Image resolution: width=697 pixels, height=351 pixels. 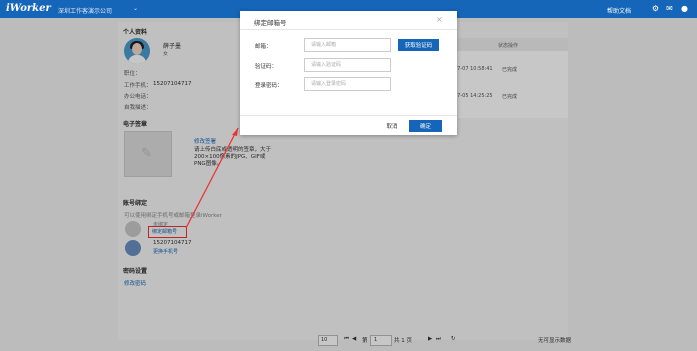 I want to click on close-icon: ×, so click(x=439, y=19).